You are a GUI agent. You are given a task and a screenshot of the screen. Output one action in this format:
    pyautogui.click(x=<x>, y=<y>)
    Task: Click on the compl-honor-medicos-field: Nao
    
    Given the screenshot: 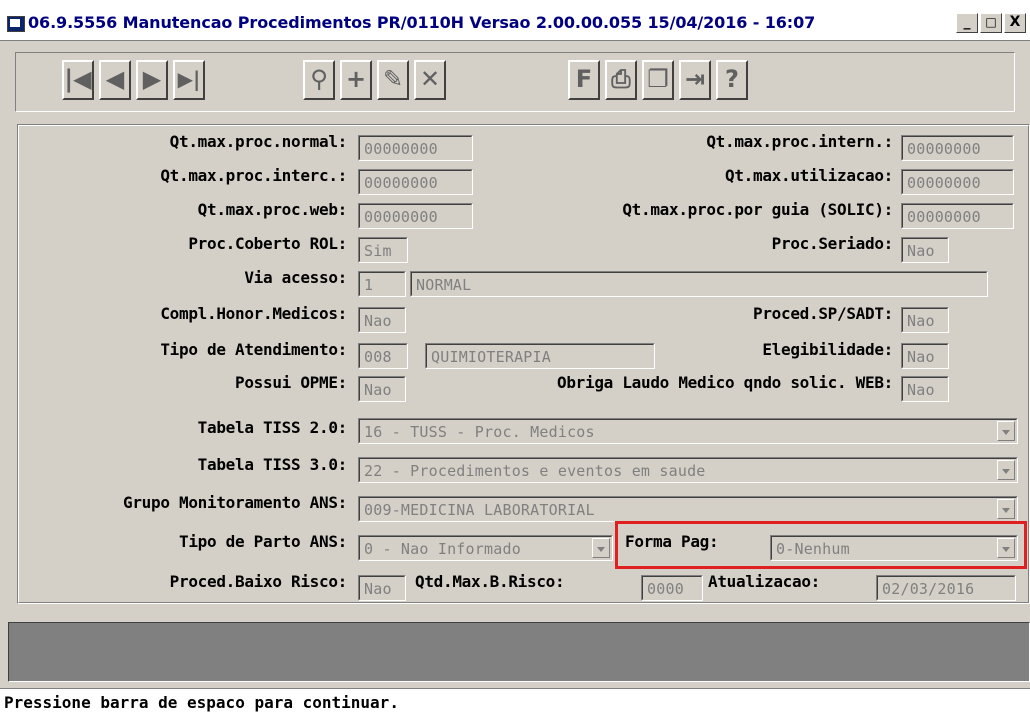 What is the action you would take?
    pyautogui.click(x=382, y=320)
    